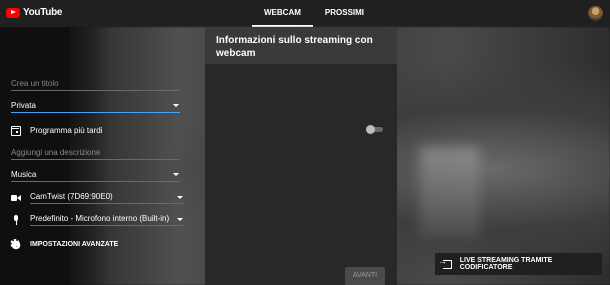 The height and width of the screenshot is (285, 610). What do you see at coordinates (23, 105) in the screenshot?
I see `privacy-value: Privata` at bounding box center [23, 105].